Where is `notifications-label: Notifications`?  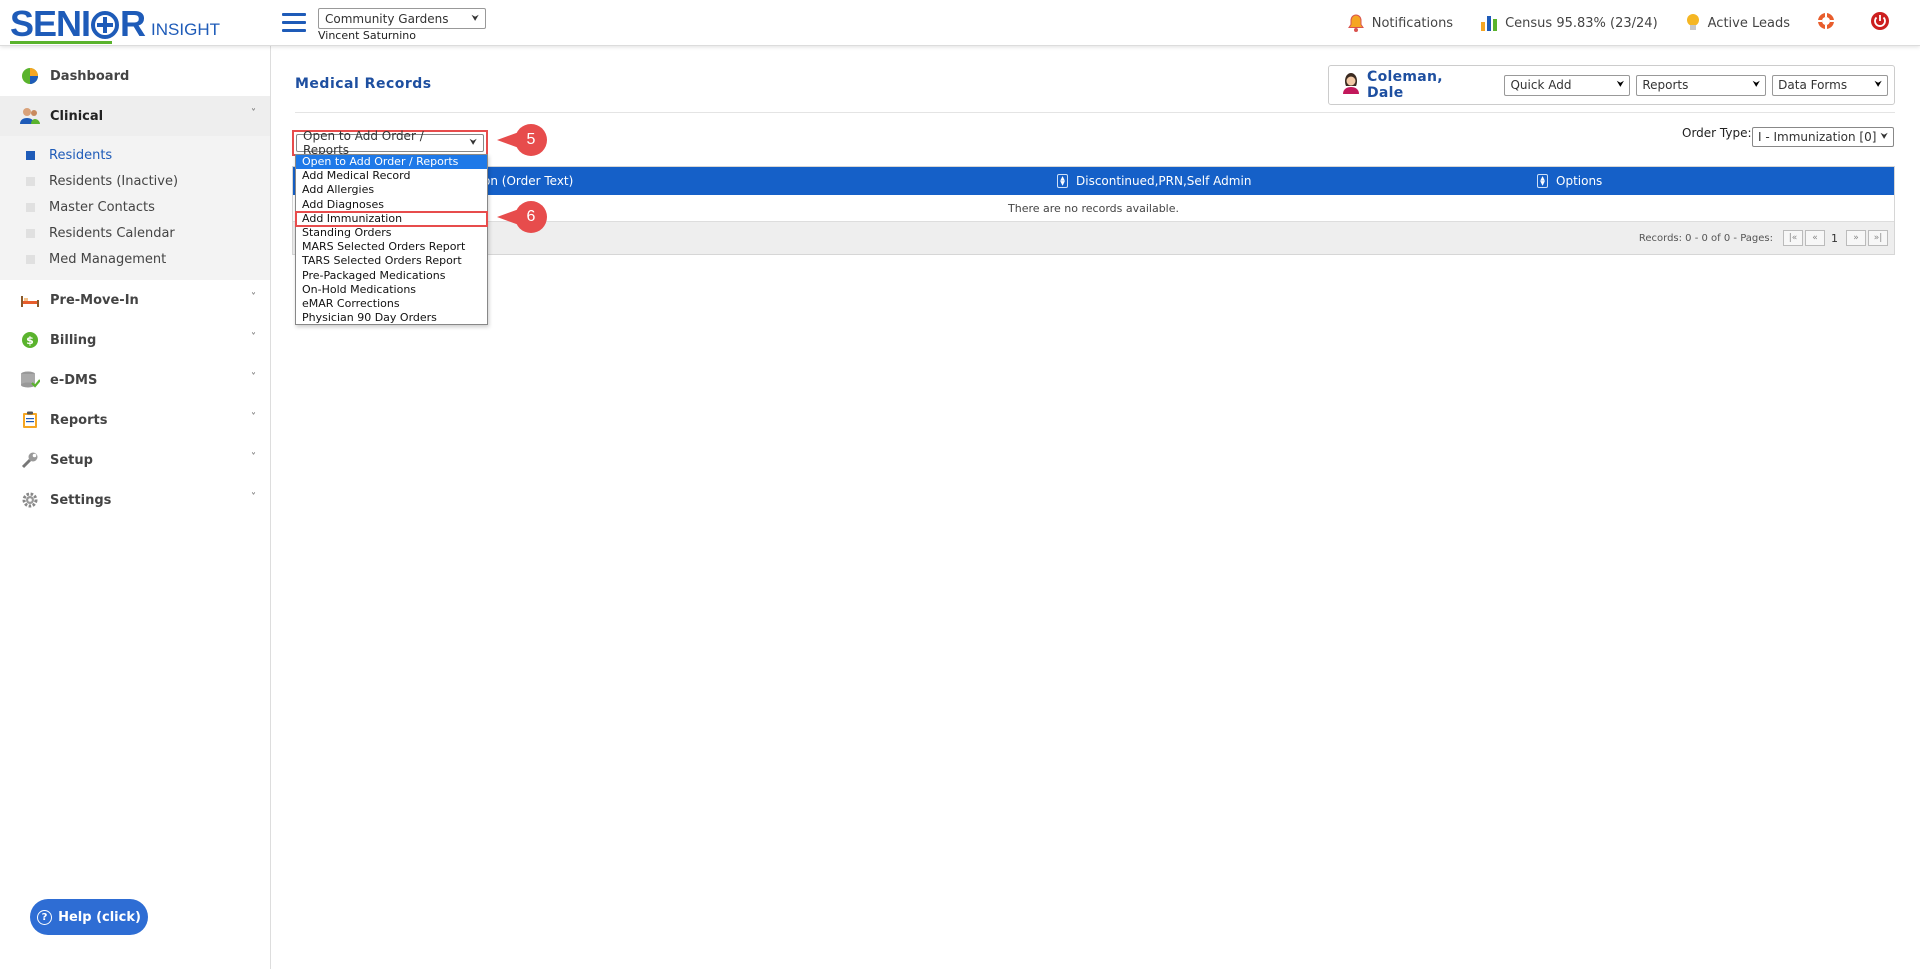
notifications-label: Notifications is located at coordinates (1412, 23).